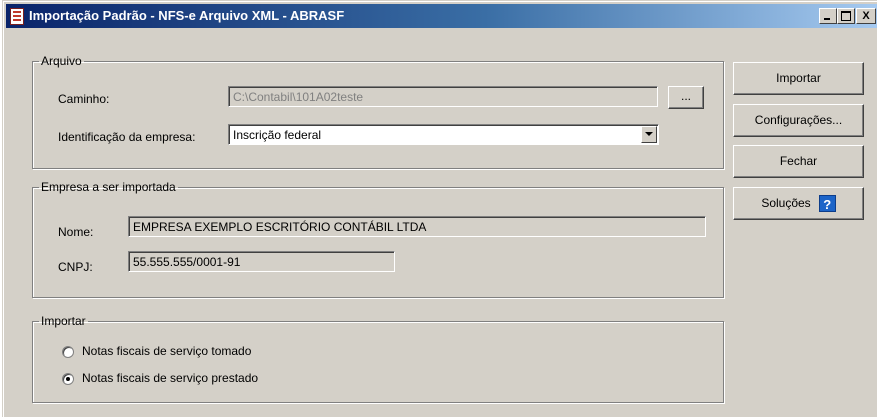 This screenshot has height=417, width=877. I want to click on document-app-icon, so click(17, 16).